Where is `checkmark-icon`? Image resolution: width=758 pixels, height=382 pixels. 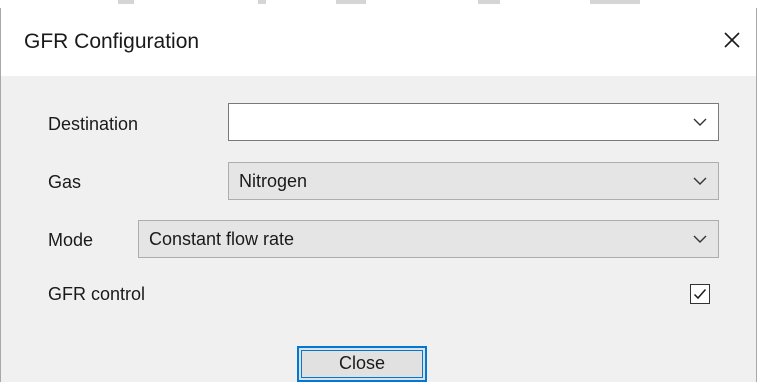
checkmark-icon is located at coordinates (700, 294).